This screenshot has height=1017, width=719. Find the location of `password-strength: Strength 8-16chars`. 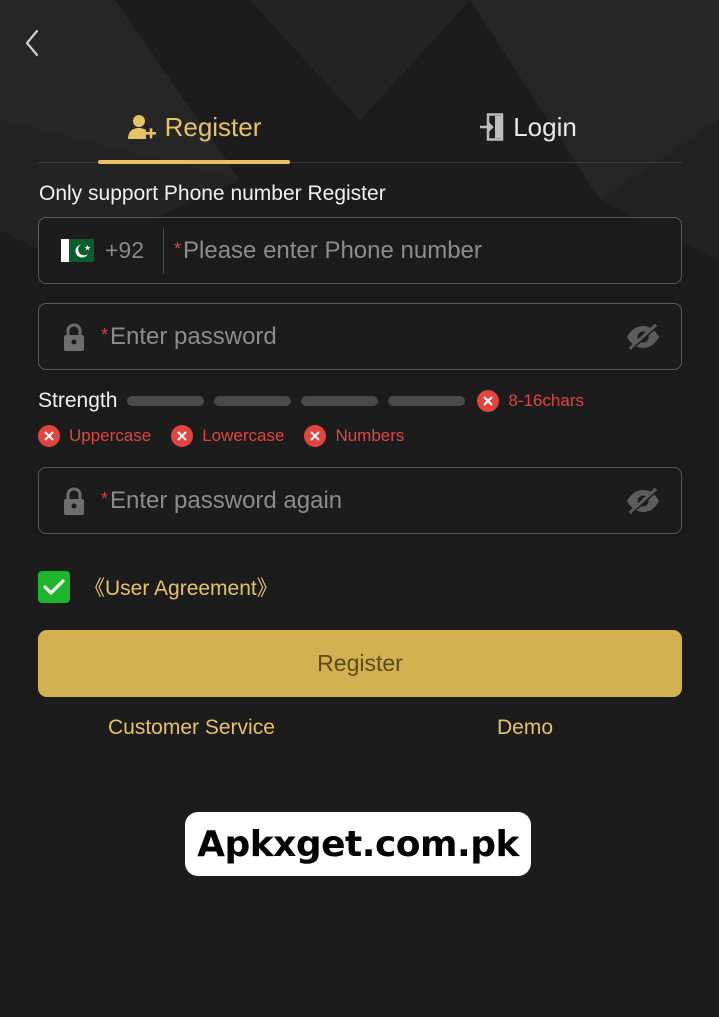

password-strength: Strength 8-16chars is located at coordinates (360, 401).